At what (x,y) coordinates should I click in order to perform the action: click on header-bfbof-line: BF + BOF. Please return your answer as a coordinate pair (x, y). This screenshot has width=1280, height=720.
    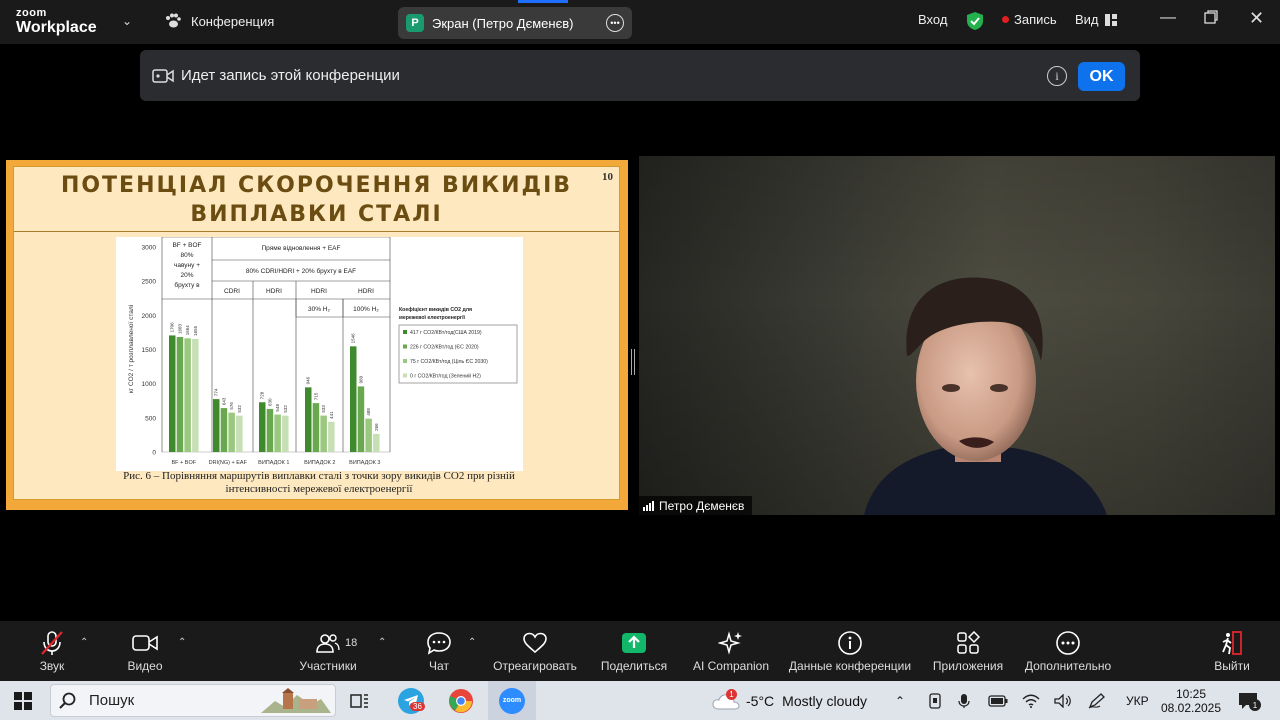
    Looking at the image, I should click on (186, 245).